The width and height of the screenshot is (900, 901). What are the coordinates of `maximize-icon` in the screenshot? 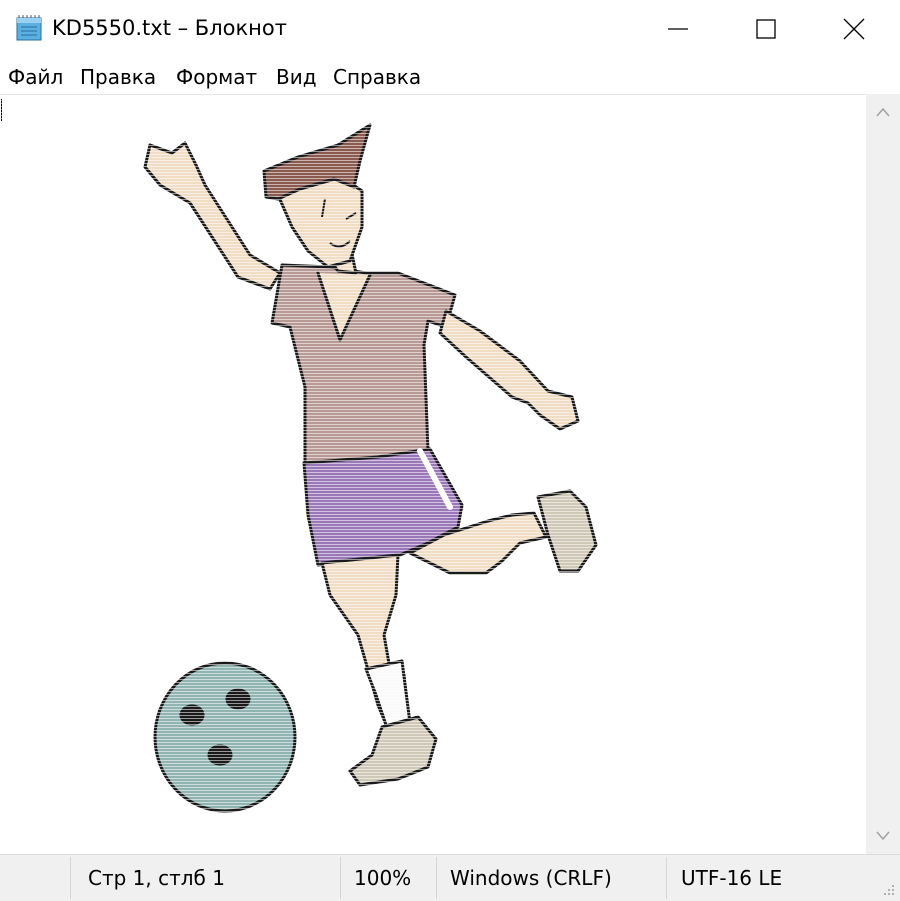 It's located at (766, 29).